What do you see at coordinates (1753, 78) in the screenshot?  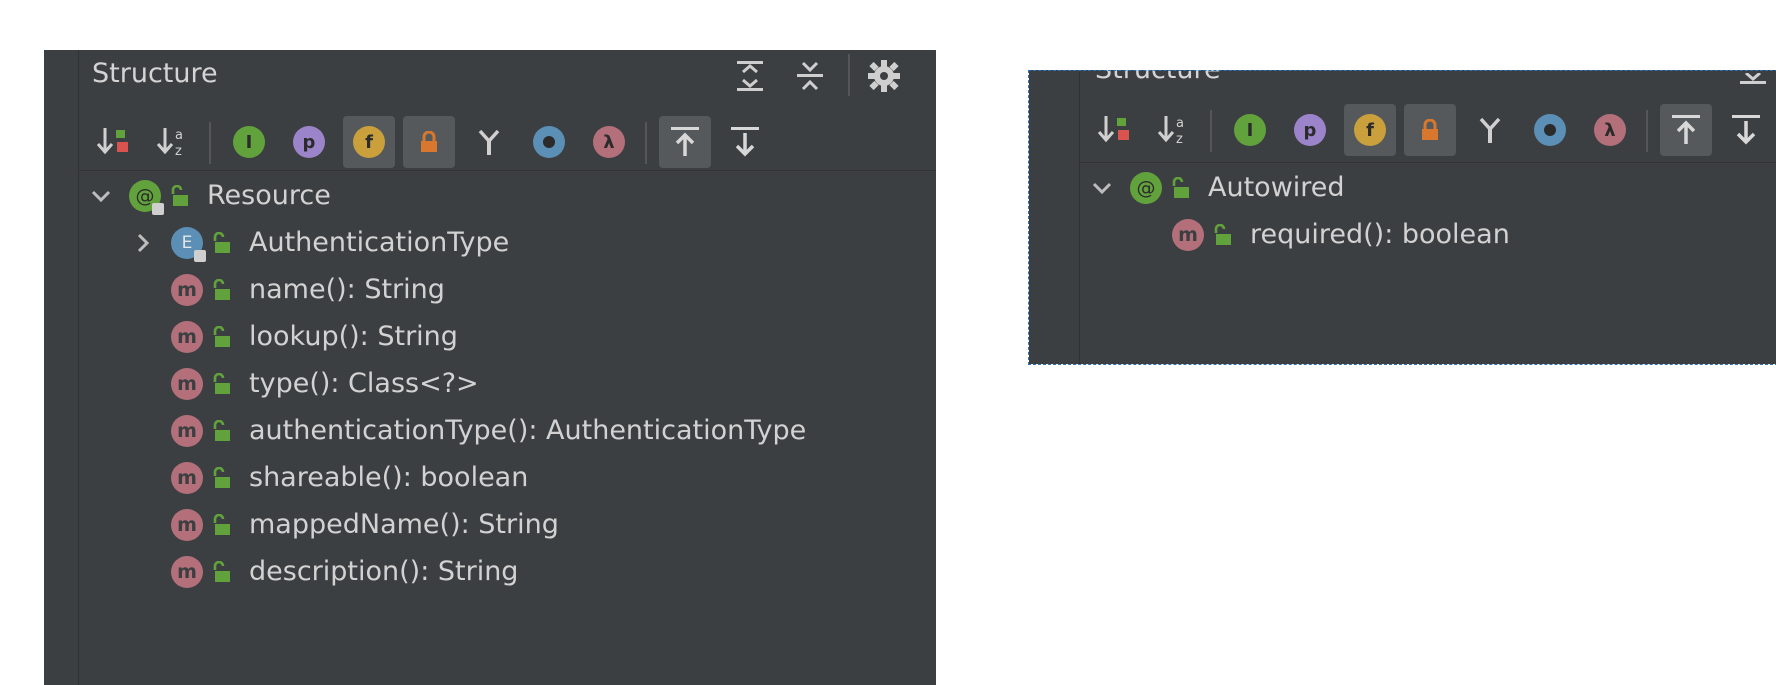 I see `collapse-icon` at bounding box center [1753, 78].